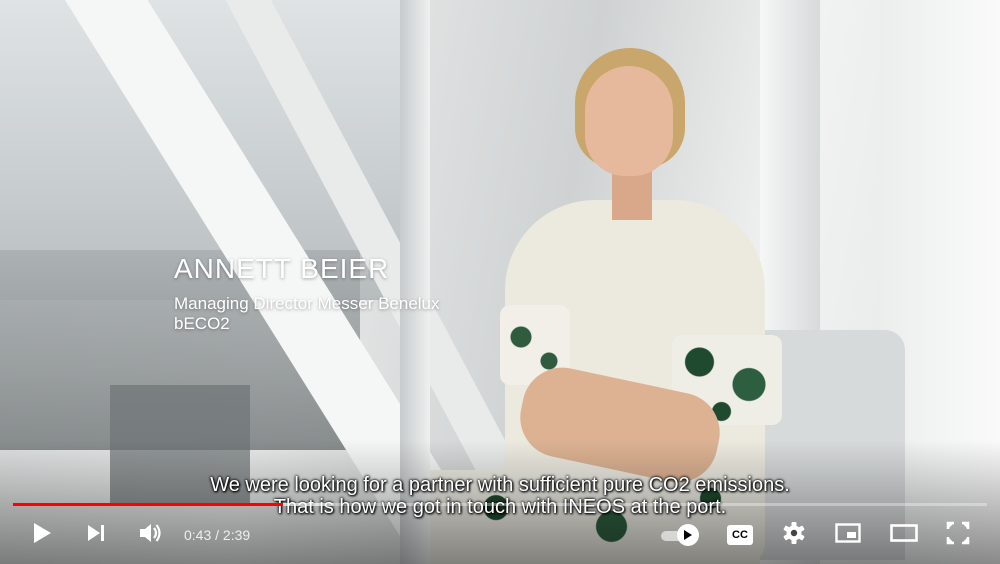 The height and width of the screenshot is (564, 1000). I want to click on autoplay-toggle, so click(680, 535).